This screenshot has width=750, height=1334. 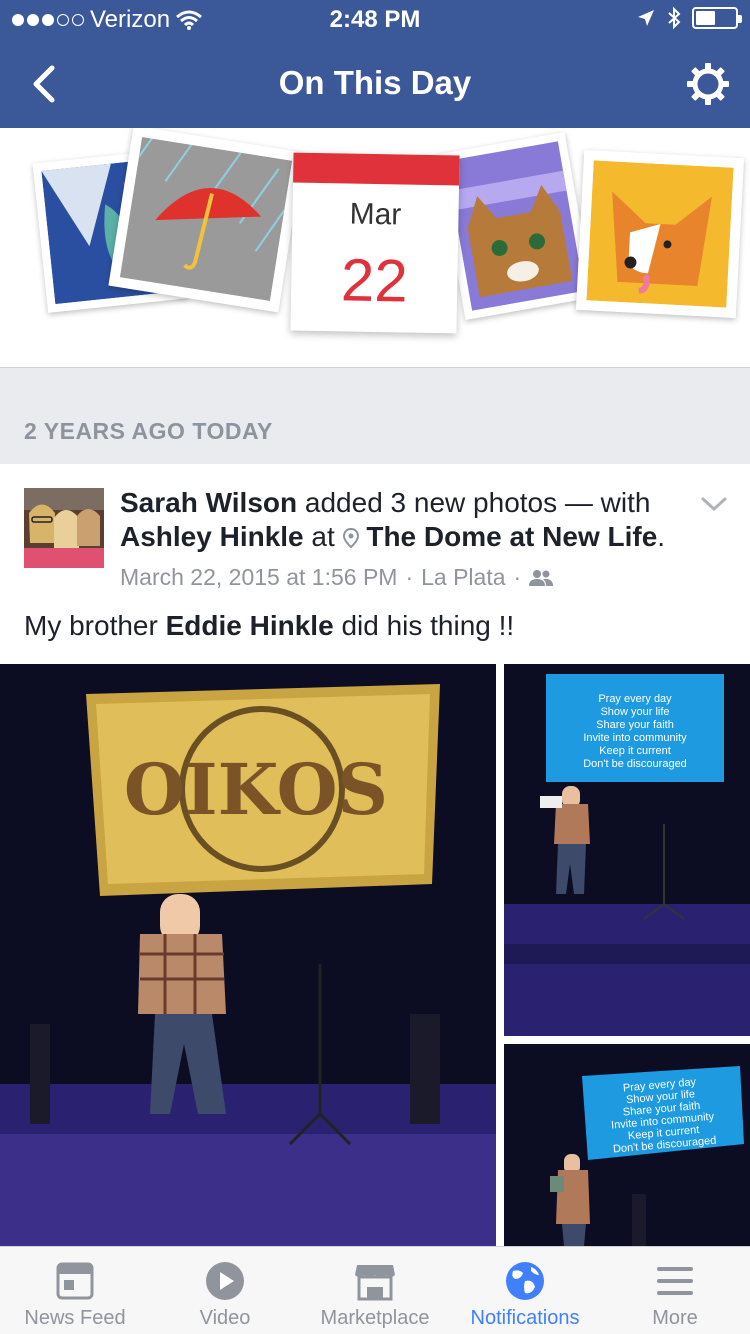 I want to click on photo2-line-4: Invite into community, so click(x=635, y=738).